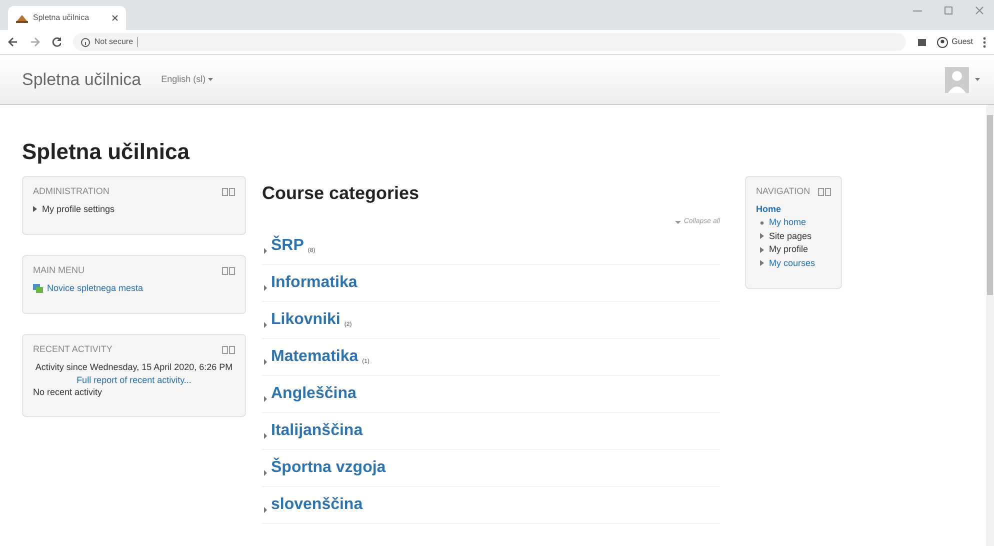  I want to click on activity-since-text: Activity since Wednesday, 15 April 2020, 6:26 PM, so click(134, 366).